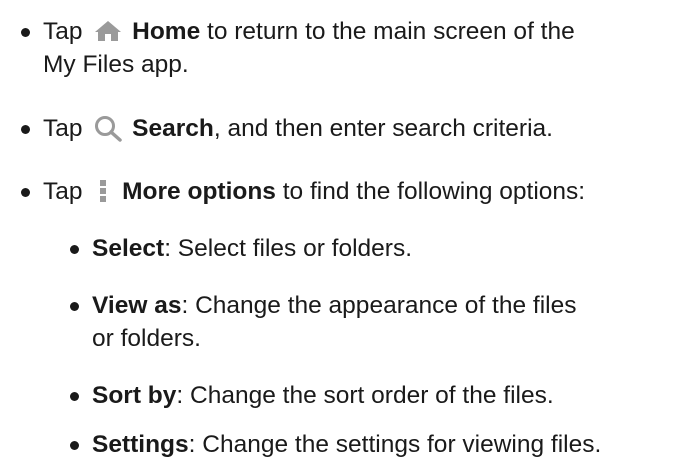  I want to click on home-icon, so click(108, 31).